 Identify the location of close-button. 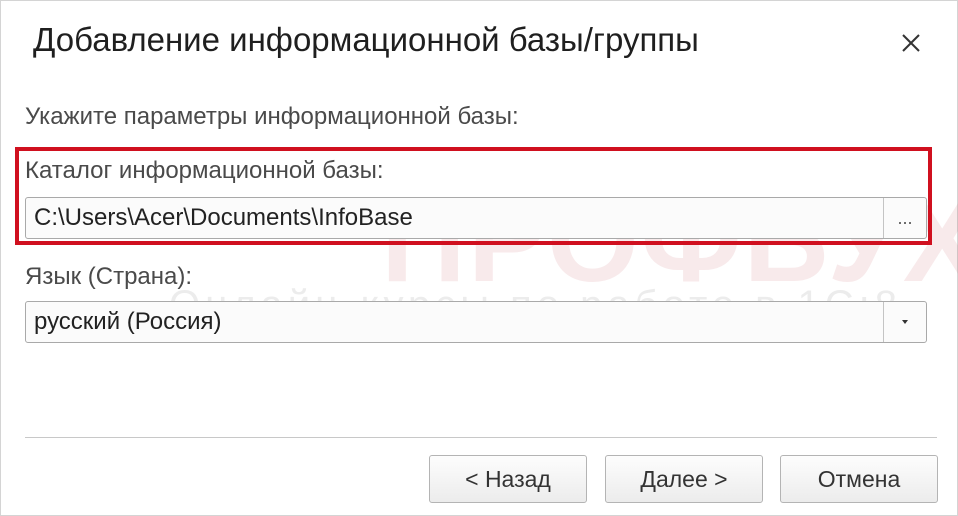
(911, 43).